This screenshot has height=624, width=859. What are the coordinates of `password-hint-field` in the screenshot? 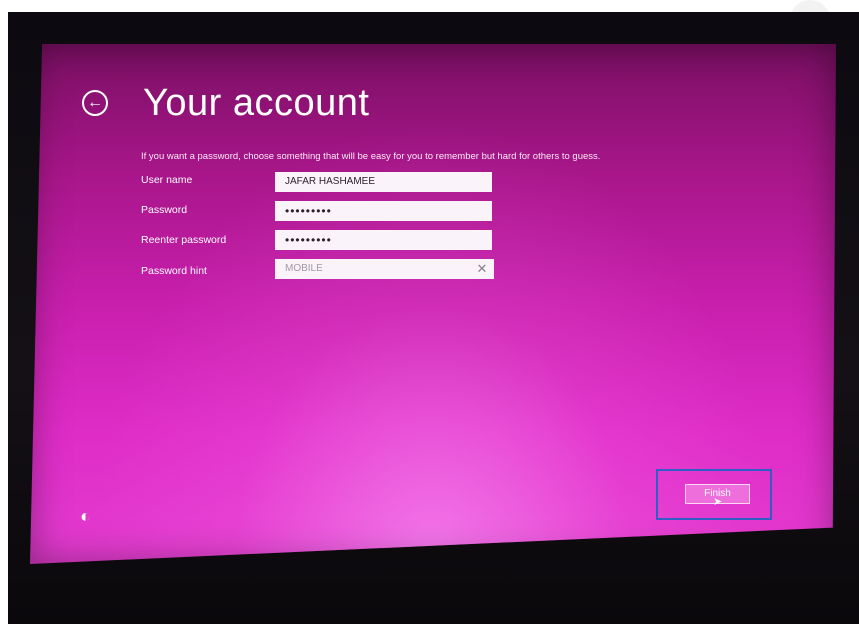 It's located at (384, 269).